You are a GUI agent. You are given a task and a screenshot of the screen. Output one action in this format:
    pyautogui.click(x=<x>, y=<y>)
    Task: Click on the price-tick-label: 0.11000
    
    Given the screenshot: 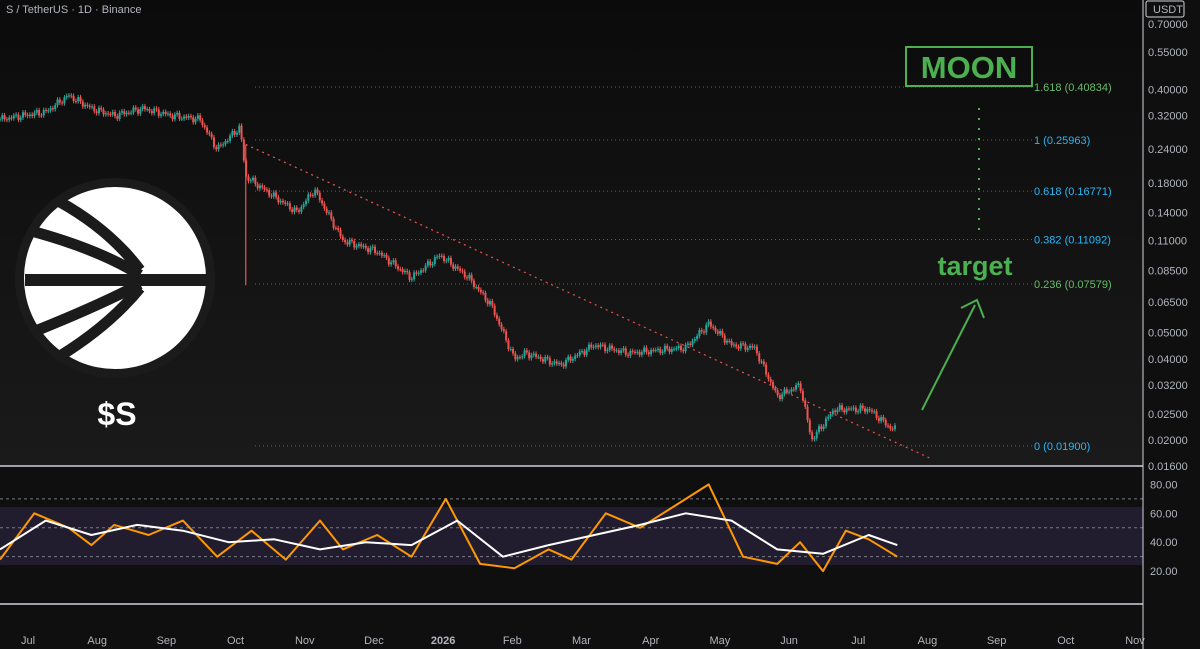 What is the action you would take?
    pyautogui.click(x=1167, y=241)
    